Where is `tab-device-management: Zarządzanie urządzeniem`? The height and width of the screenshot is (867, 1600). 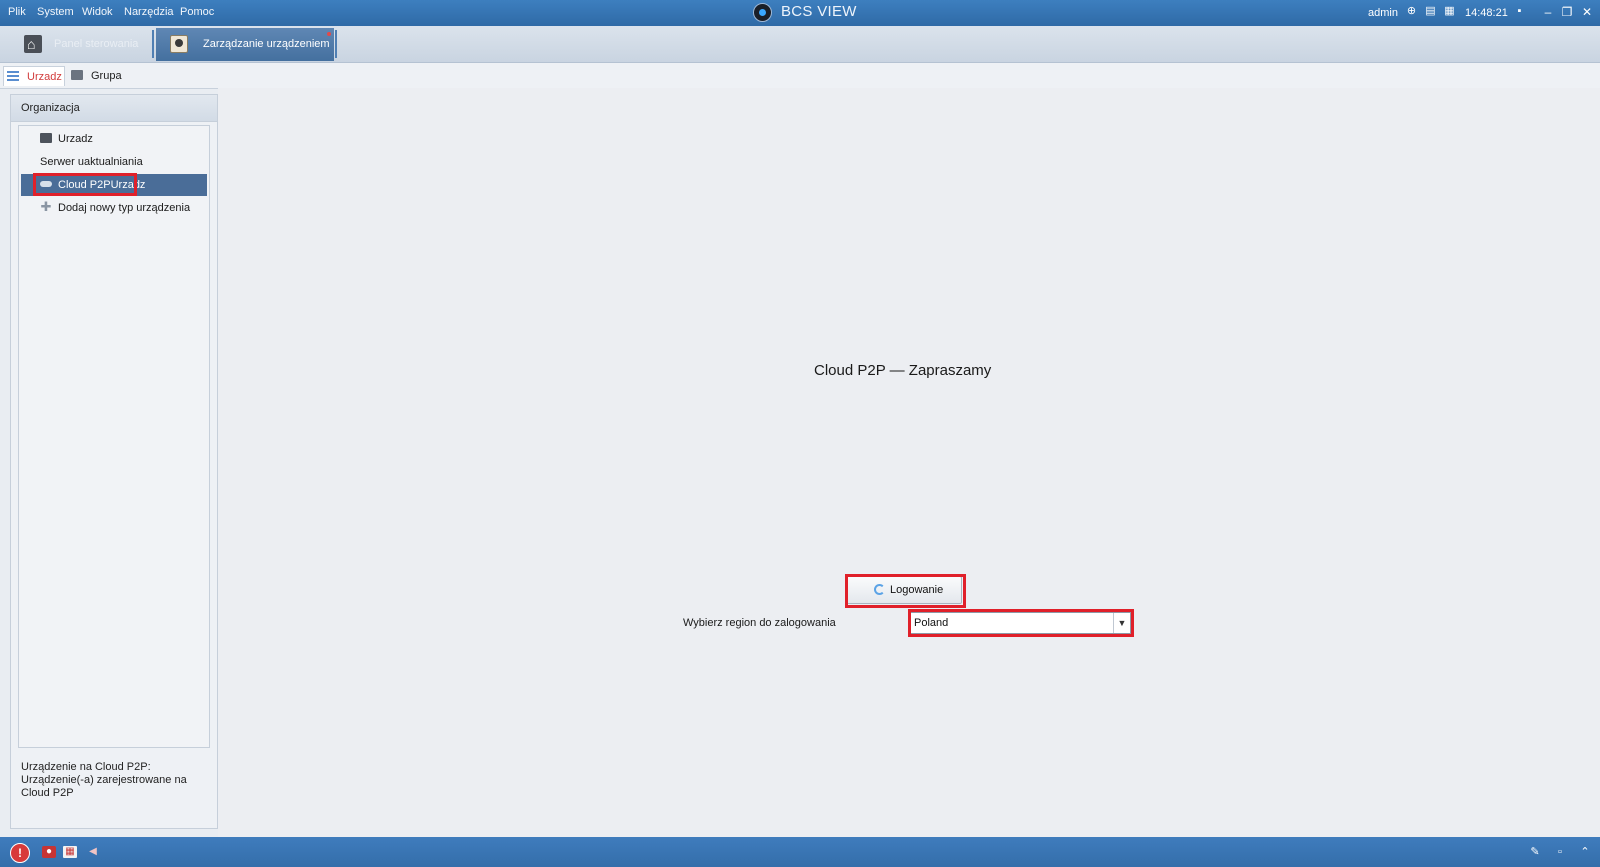
tab-device-management: Zarządzanie urządzeniem is located at coordinates (245, 44).